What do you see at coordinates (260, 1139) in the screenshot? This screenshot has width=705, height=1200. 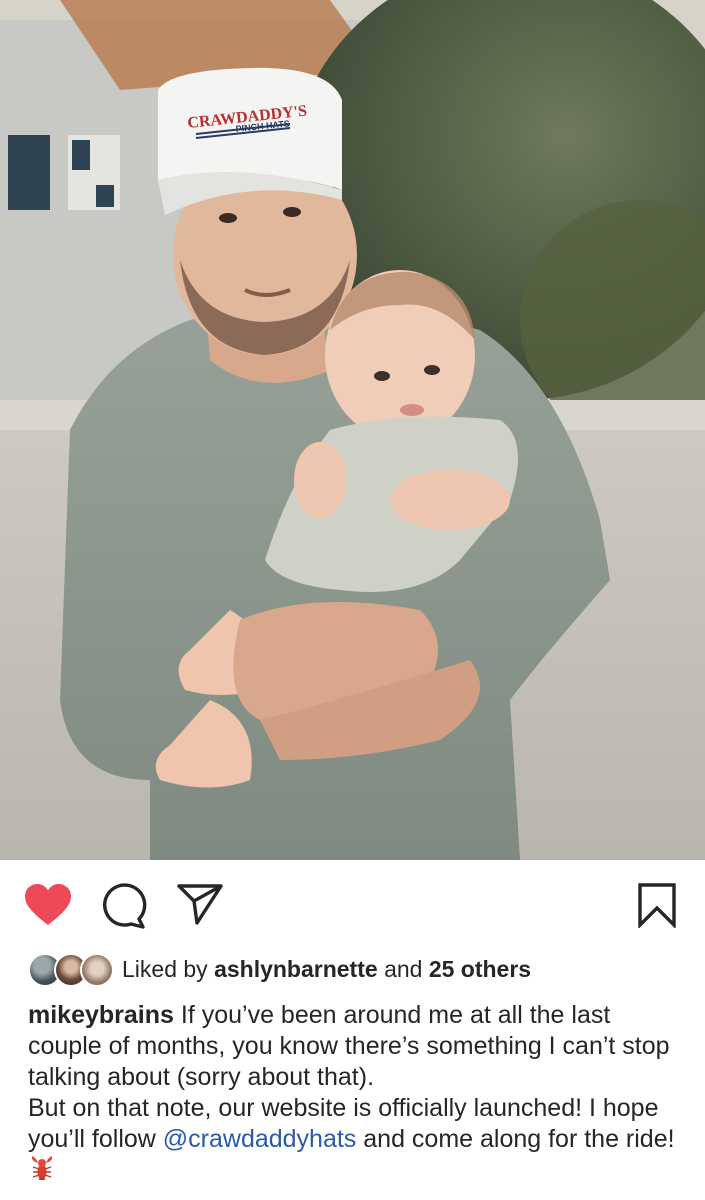 I see `mention-link: @crawdaddyhats` at bounding box center [260, 1139].